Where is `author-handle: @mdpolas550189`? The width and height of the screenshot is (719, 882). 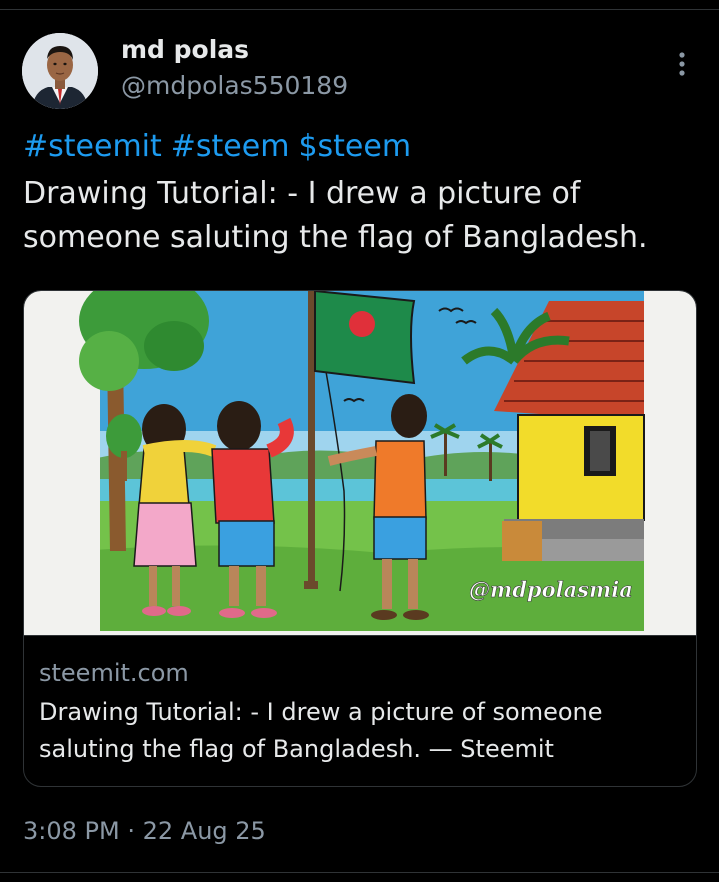 author-handle: @mdpolas550189 is located at coordinates (234, 86).